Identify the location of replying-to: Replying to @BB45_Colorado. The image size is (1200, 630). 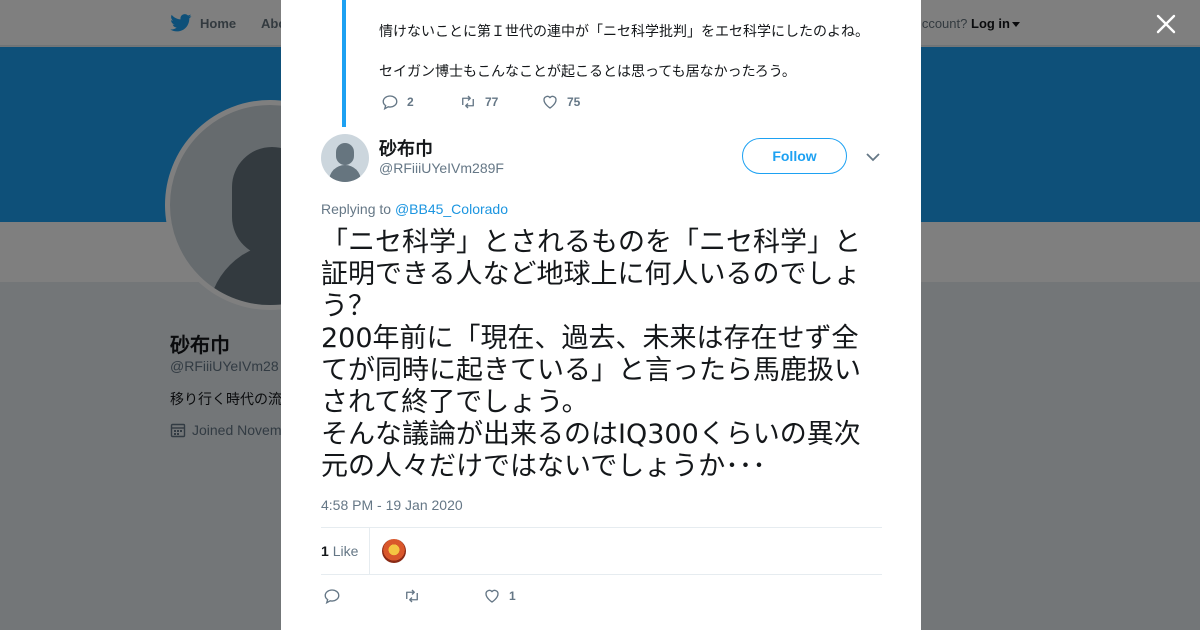
(414, 209).